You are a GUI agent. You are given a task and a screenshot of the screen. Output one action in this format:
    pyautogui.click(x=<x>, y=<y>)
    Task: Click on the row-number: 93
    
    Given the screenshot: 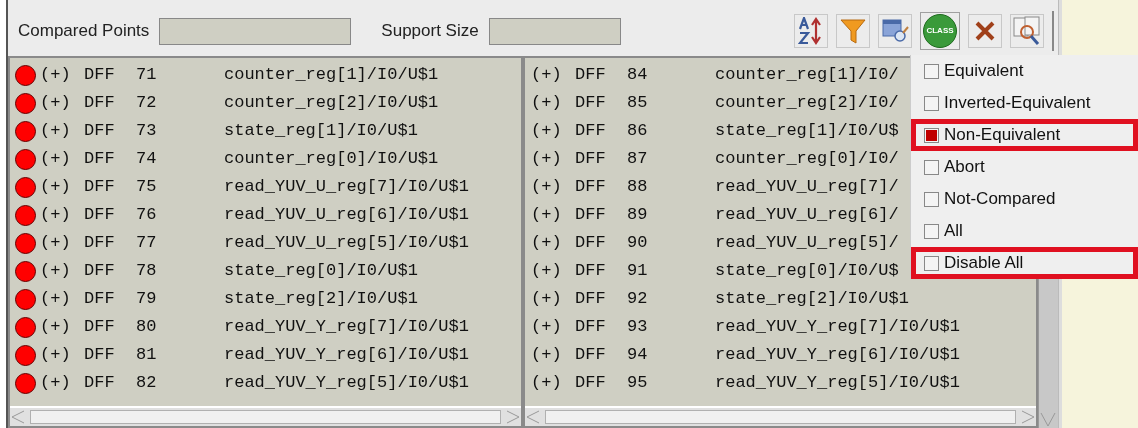 What is the action you would take?
    pyautogui.click(x=638, y=327)
    